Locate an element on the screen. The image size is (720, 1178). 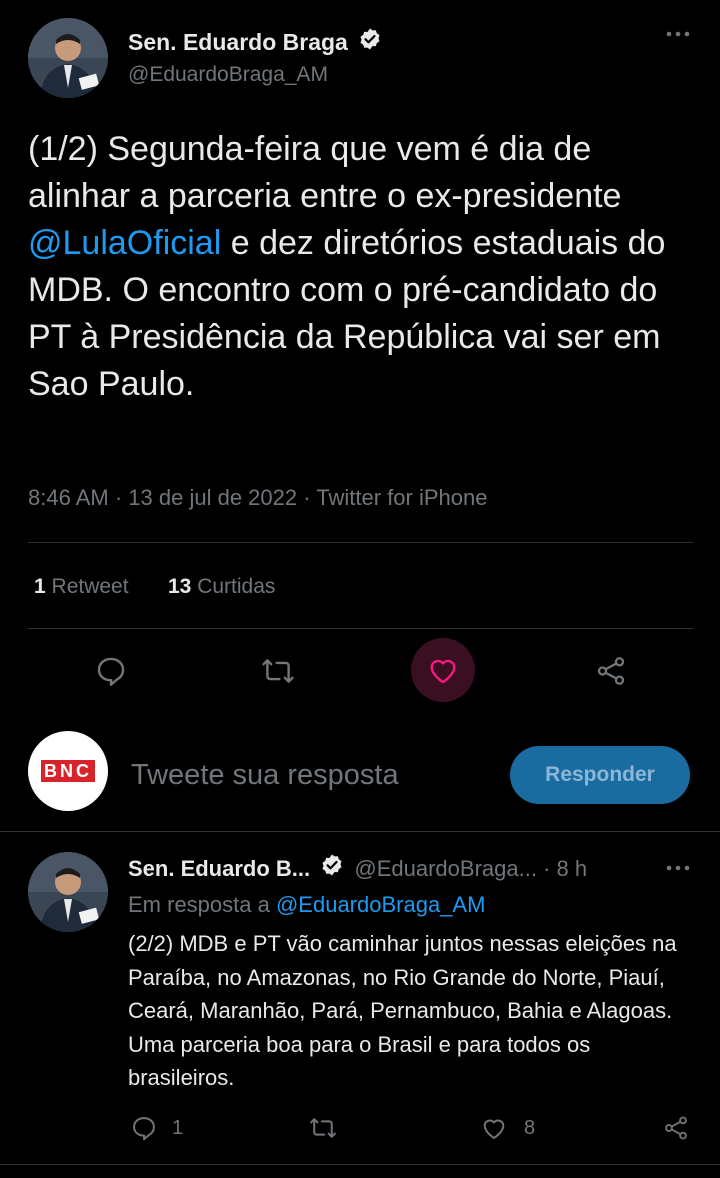
author-avatar is located at coordinates (68, 58).